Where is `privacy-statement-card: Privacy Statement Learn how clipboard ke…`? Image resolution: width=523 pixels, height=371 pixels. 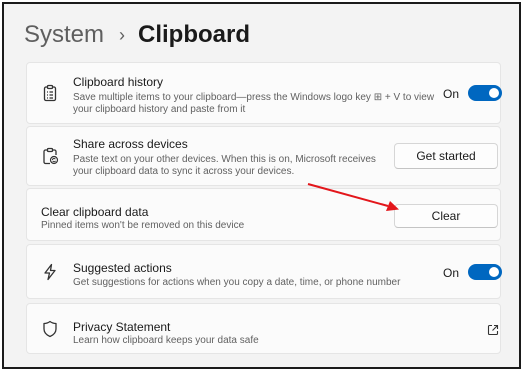 privacy-statement-card: Privacy Statement Learn how clipboard ke… is located at coordinates (263, 328).